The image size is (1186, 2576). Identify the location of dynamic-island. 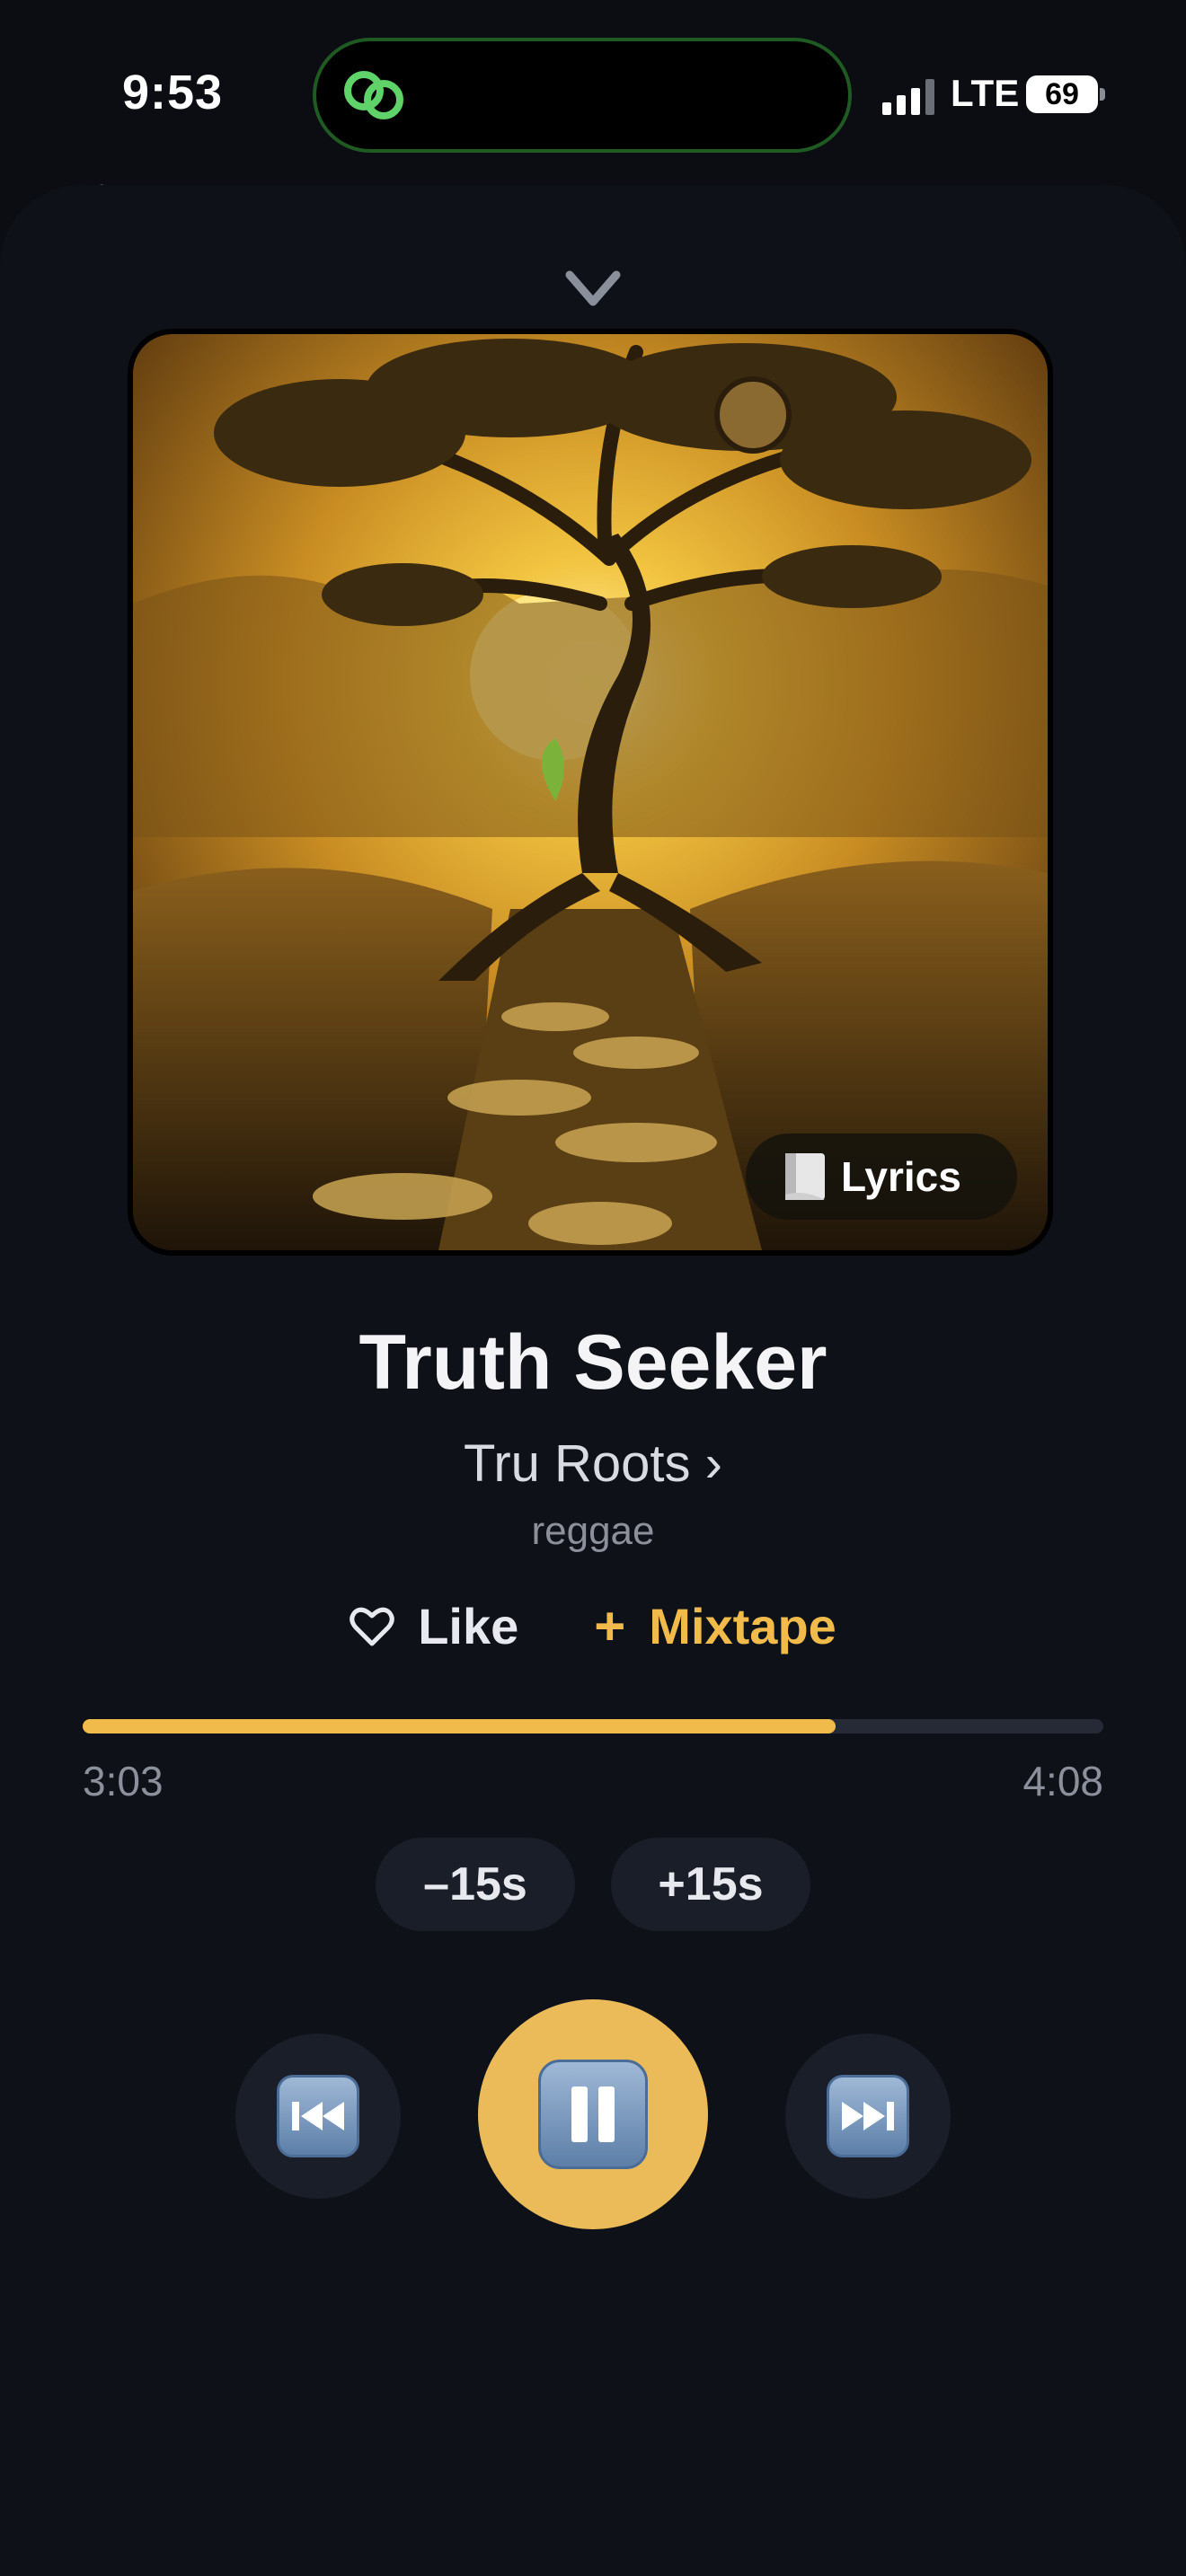
(582, 95).